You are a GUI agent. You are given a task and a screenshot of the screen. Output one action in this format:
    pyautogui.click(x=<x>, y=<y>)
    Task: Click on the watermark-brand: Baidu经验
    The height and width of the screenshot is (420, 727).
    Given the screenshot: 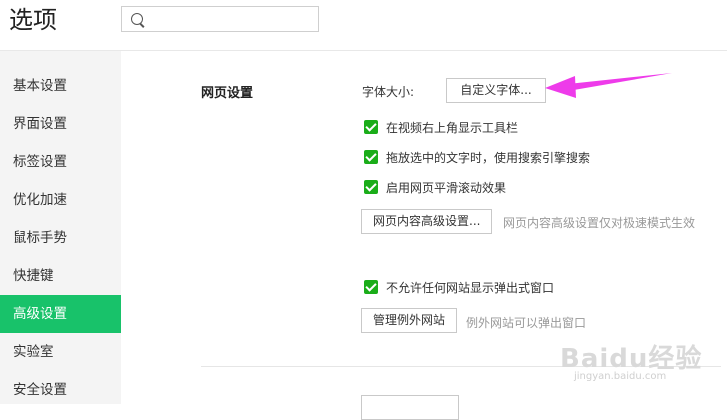 What is the action you would take?
    pyautogui.click(x=631, y=359)
    